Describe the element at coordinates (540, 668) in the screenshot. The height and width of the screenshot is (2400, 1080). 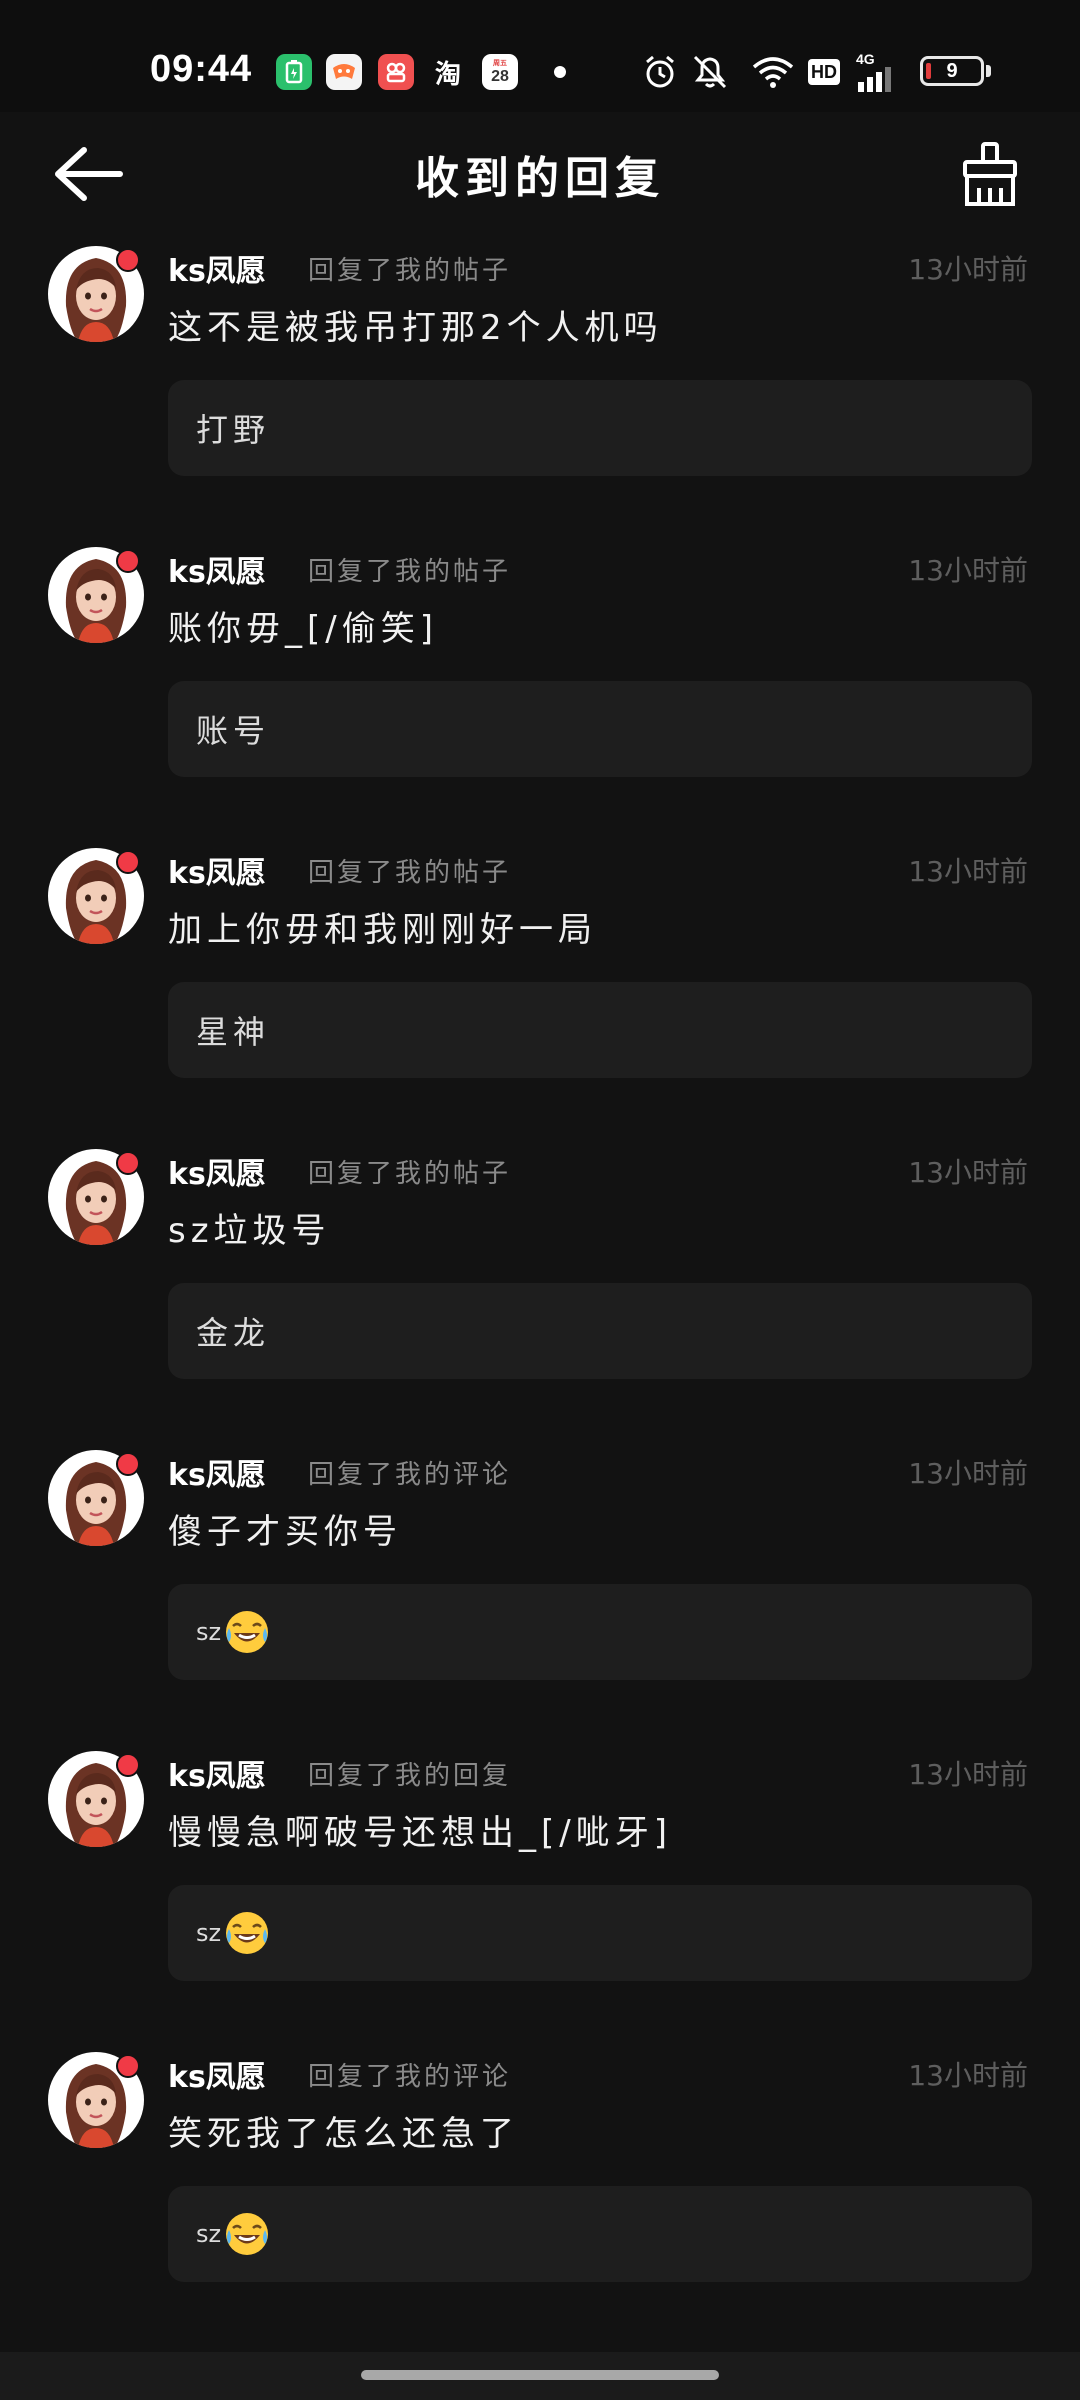
I see `reply-item: ks凤愿 回复了我的帖子 13小时前 账你毋_[/偷笑] 账号` at that location.